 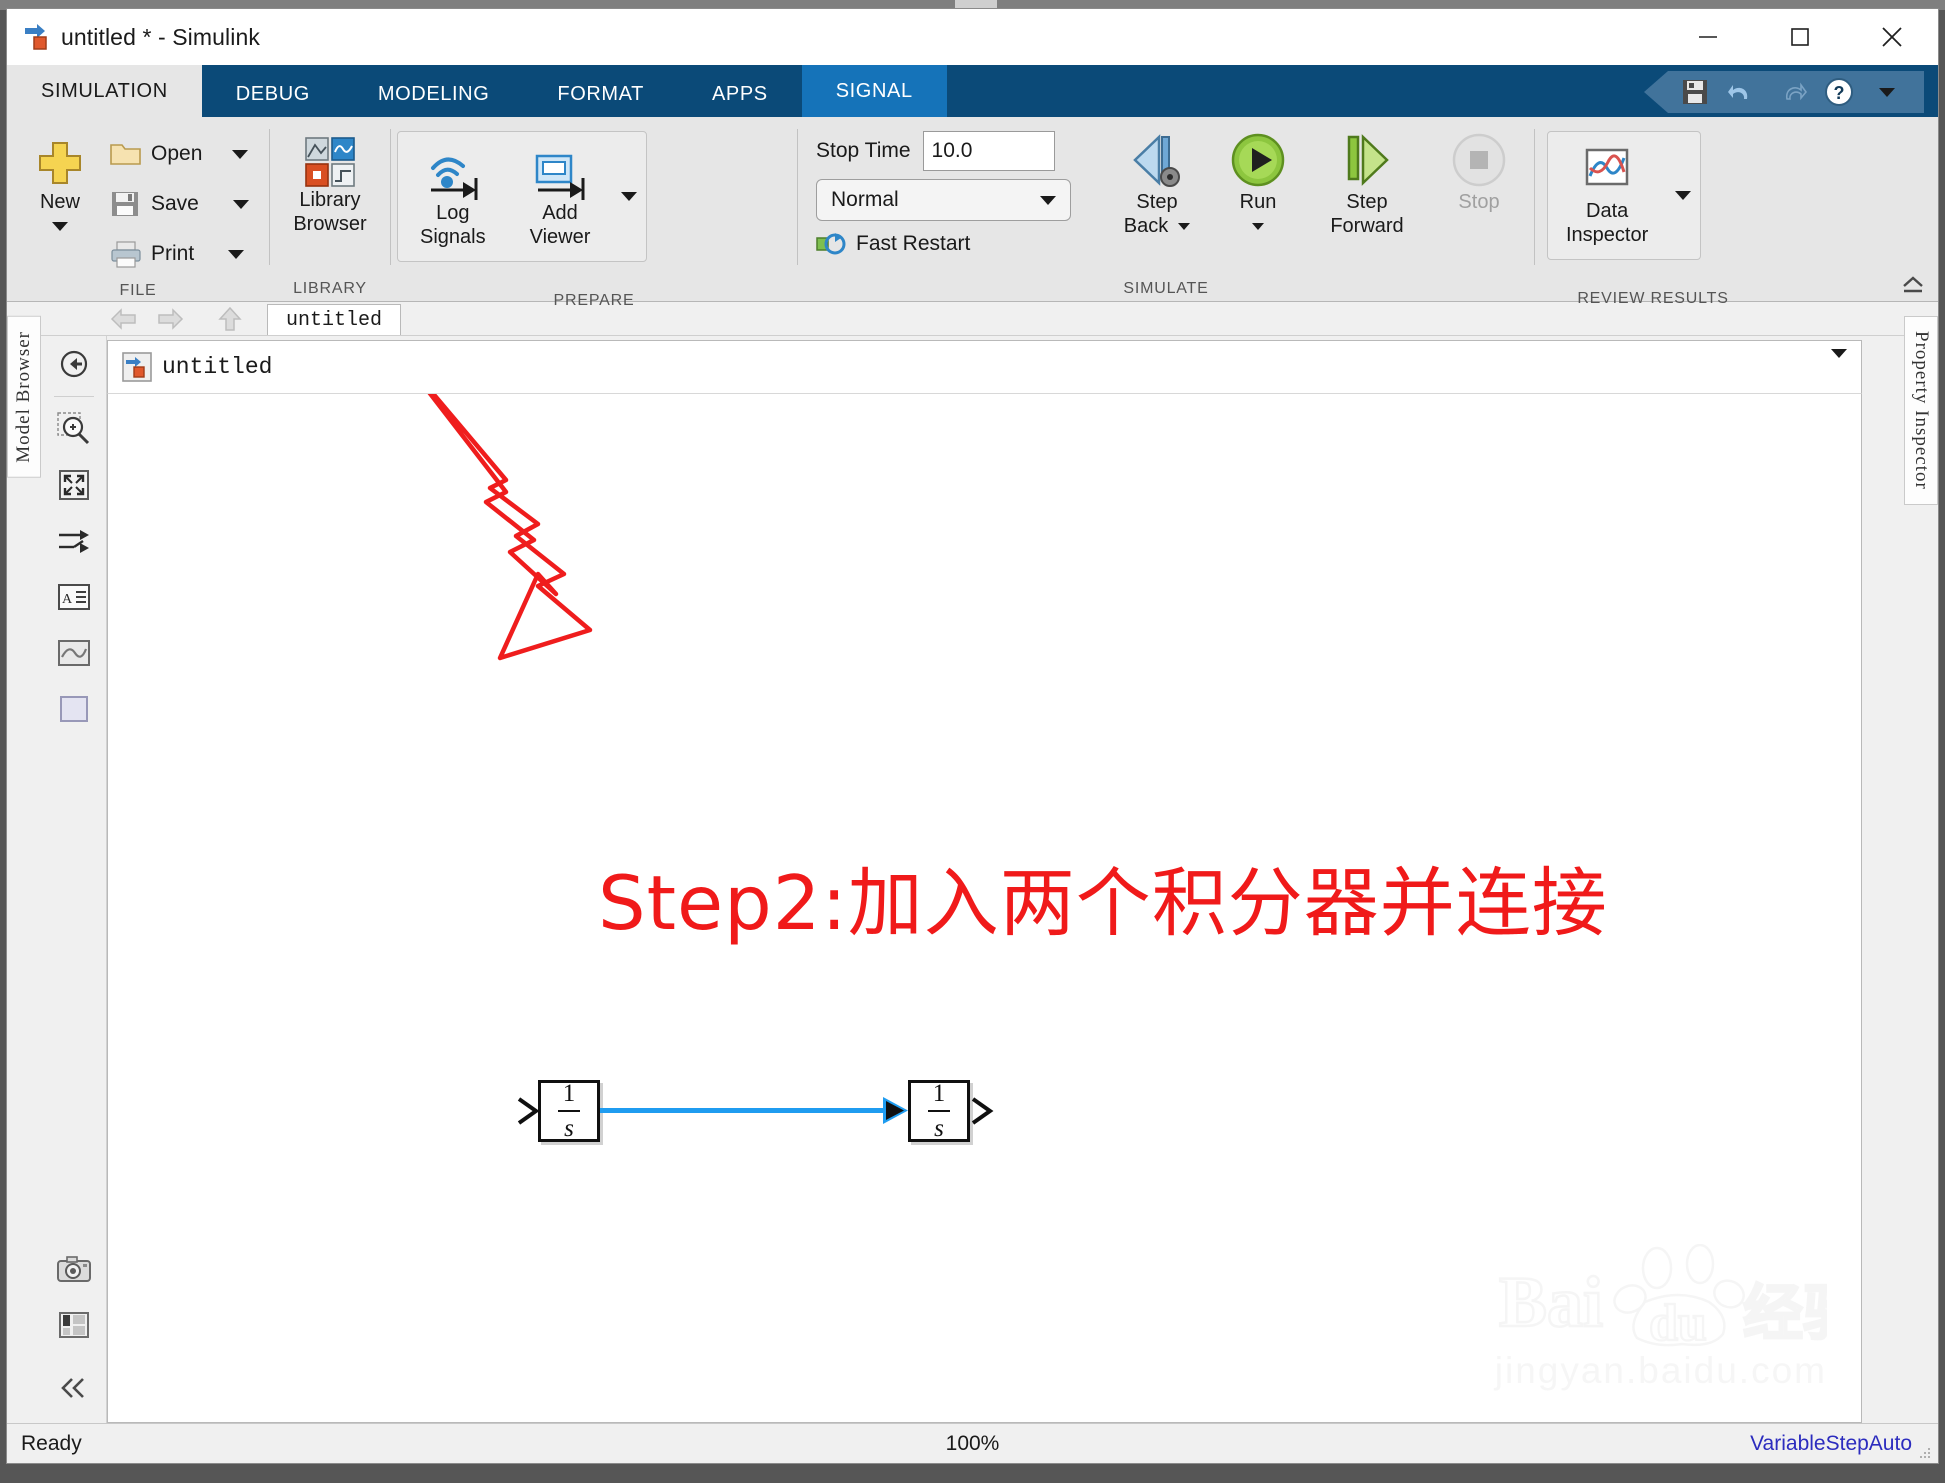 I want to click on tab-signal: SIGNAL, so click(x=874, y=91).